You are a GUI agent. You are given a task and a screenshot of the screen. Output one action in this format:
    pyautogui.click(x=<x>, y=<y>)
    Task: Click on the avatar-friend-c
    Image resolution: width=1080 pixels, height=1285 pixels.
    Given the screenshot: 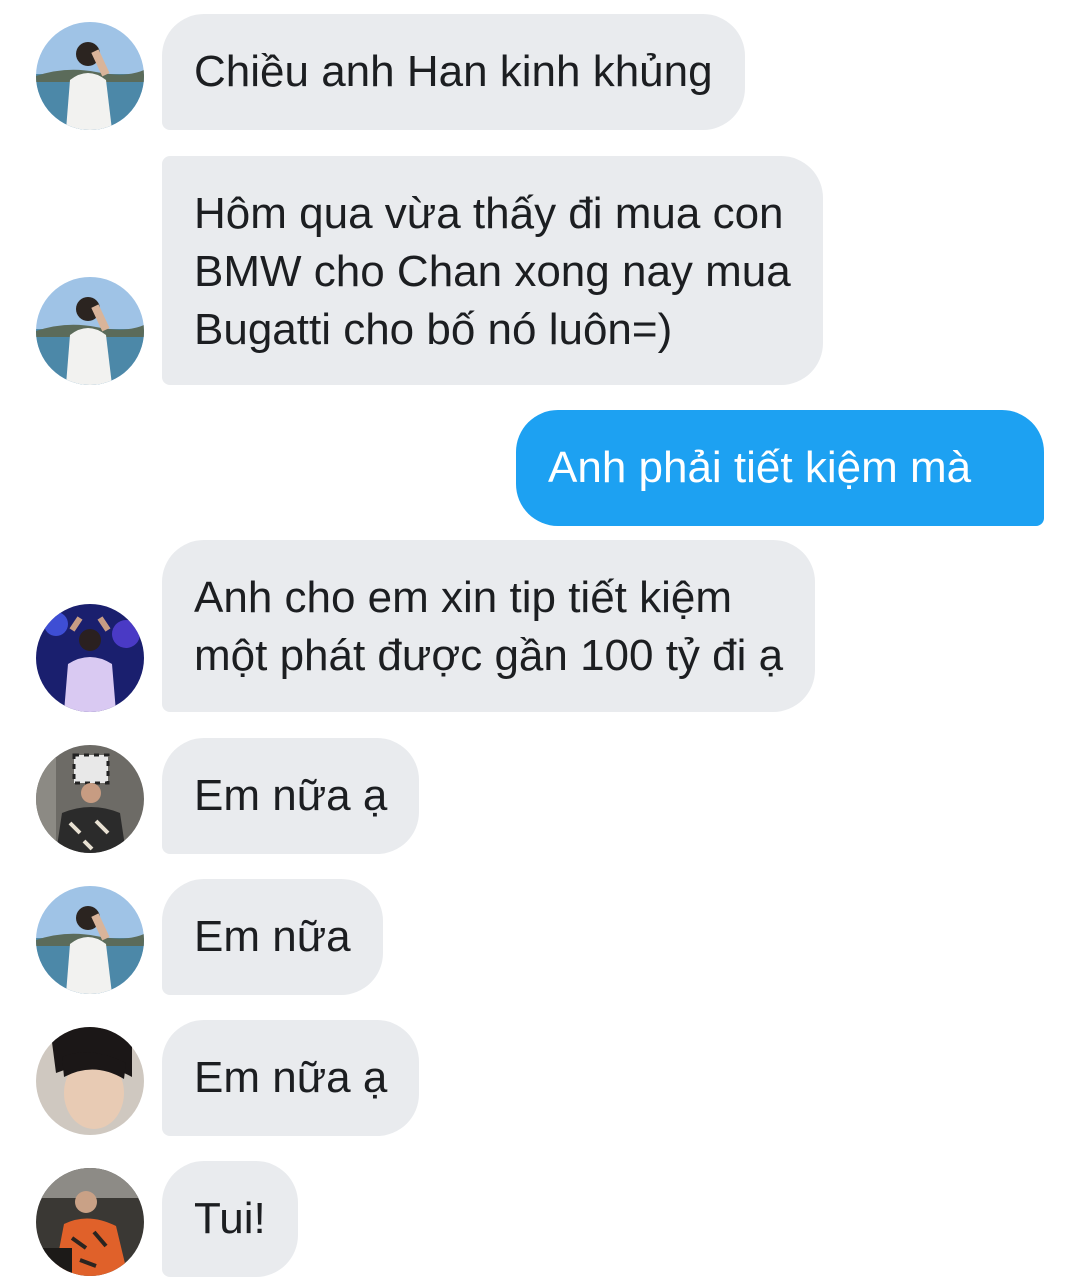 What is the action you would take?
    pyautogui.click(x=90, y=799)
    